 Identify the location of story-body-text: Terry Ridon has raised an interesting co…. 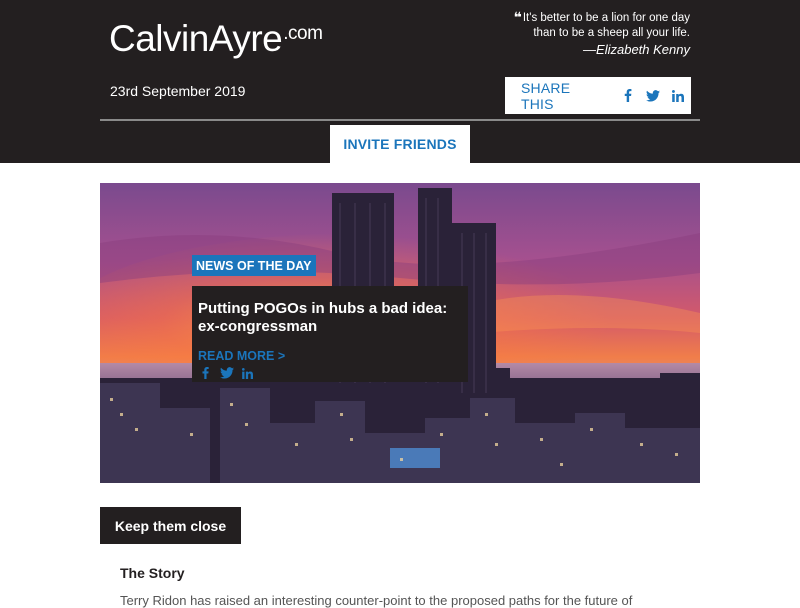
(376, 600).